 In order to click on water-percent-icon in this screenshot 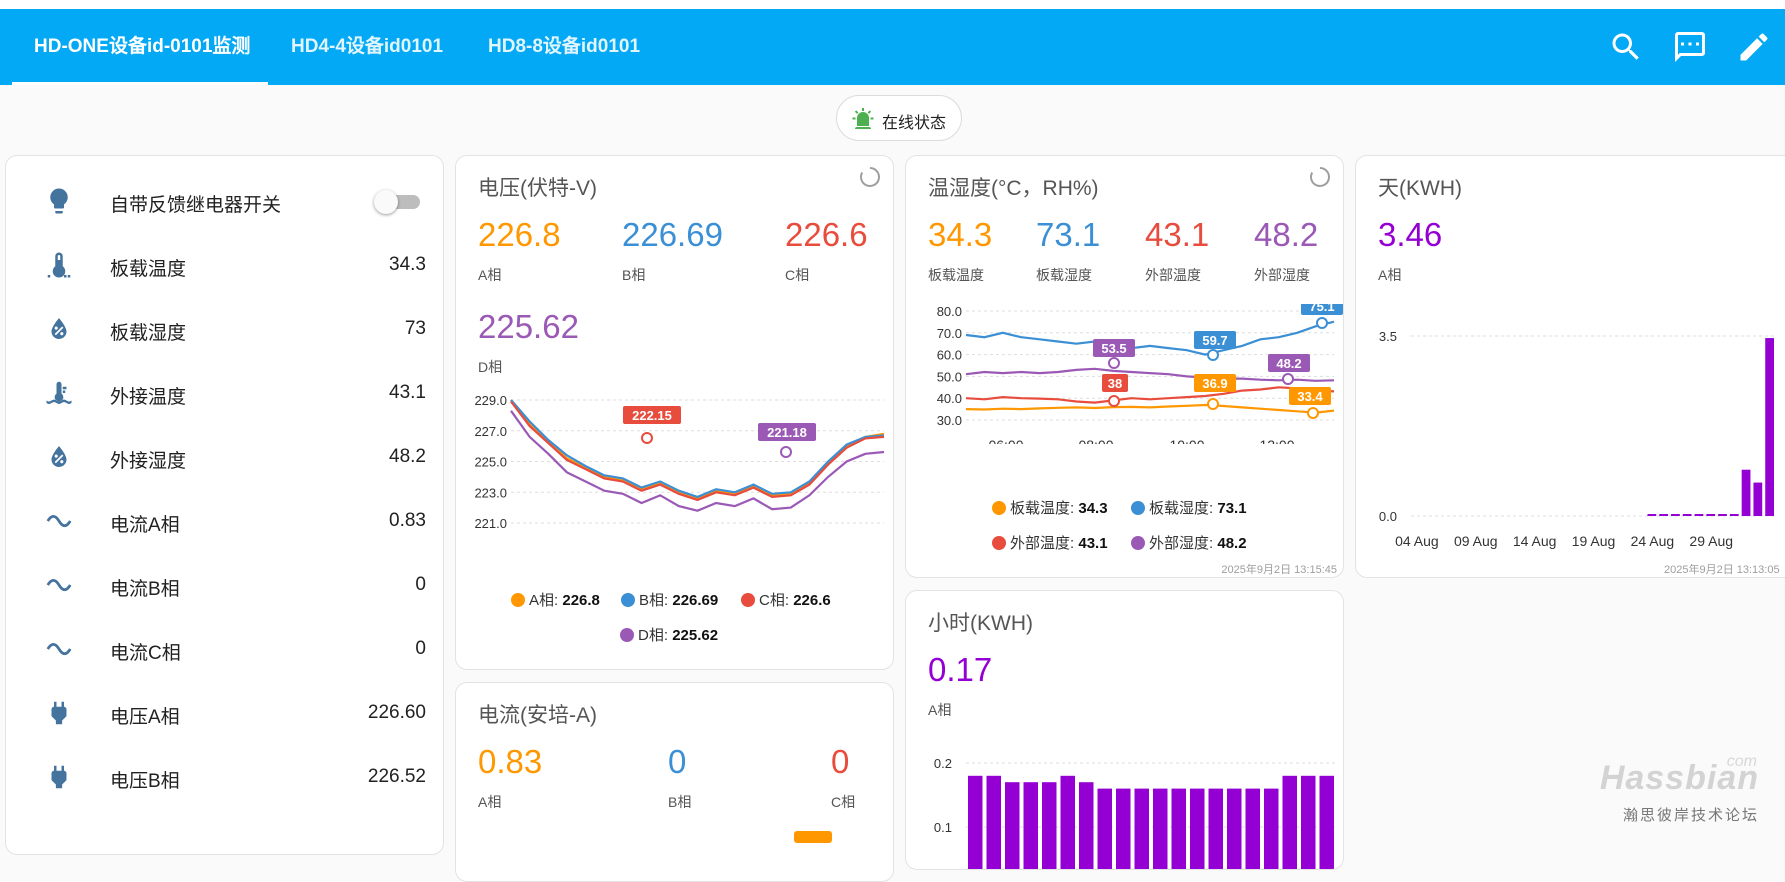, I will do `click(59, 329)`.